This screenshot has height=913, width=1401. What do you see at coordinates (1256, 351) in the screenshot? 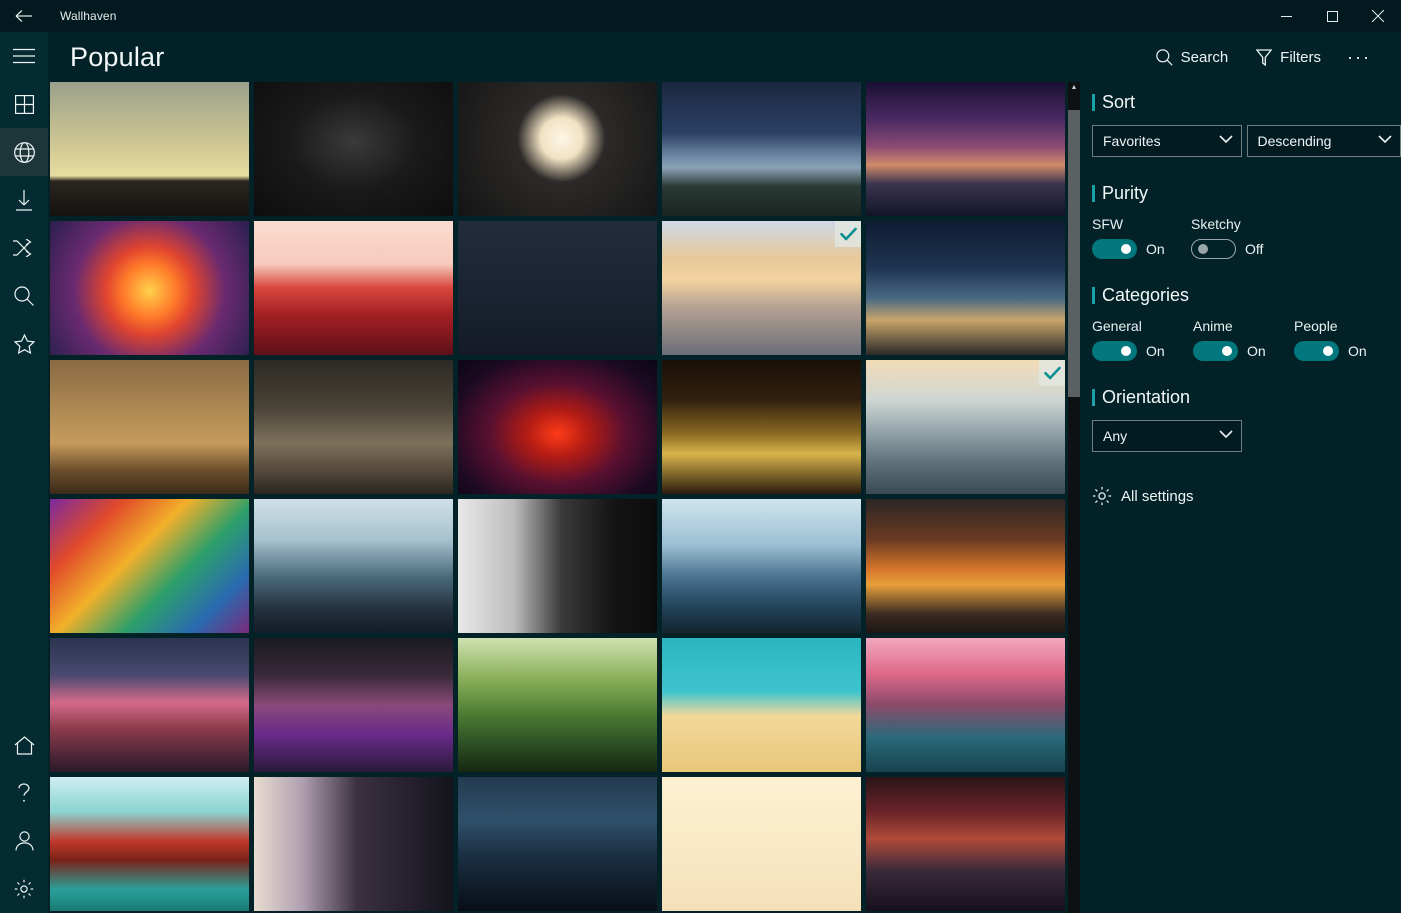
I see `toggle-state-anime: On` at bounding box center [1256, 351].